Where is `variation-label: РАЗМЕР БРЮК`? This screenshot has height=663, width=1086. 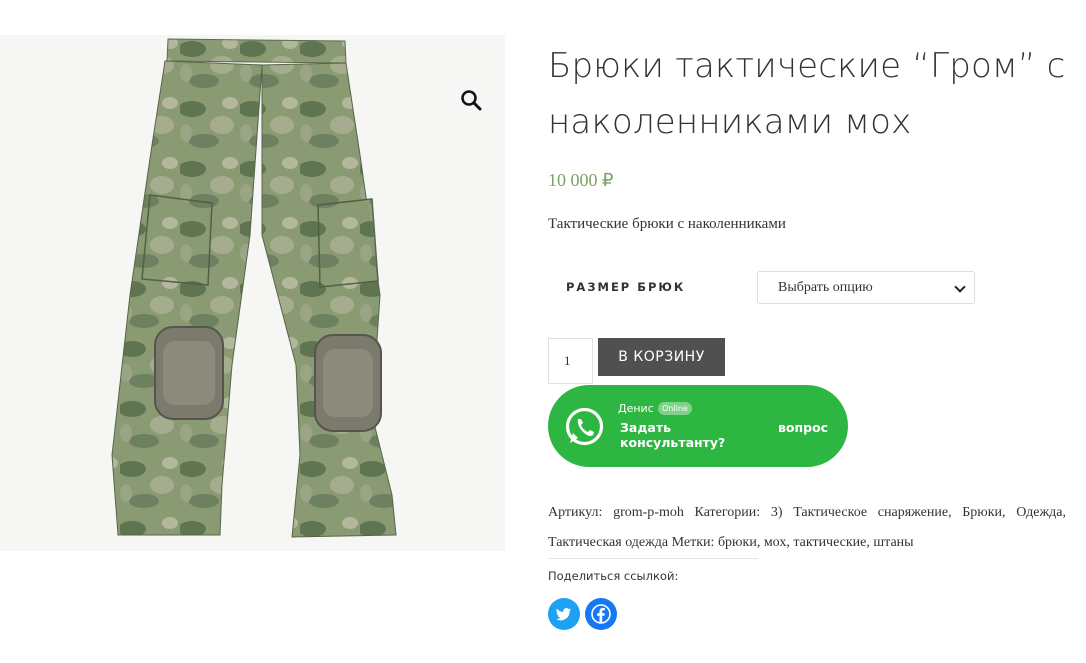
variation-label: РАЗМЕР БРЮК is located at coordinates (626, 287).